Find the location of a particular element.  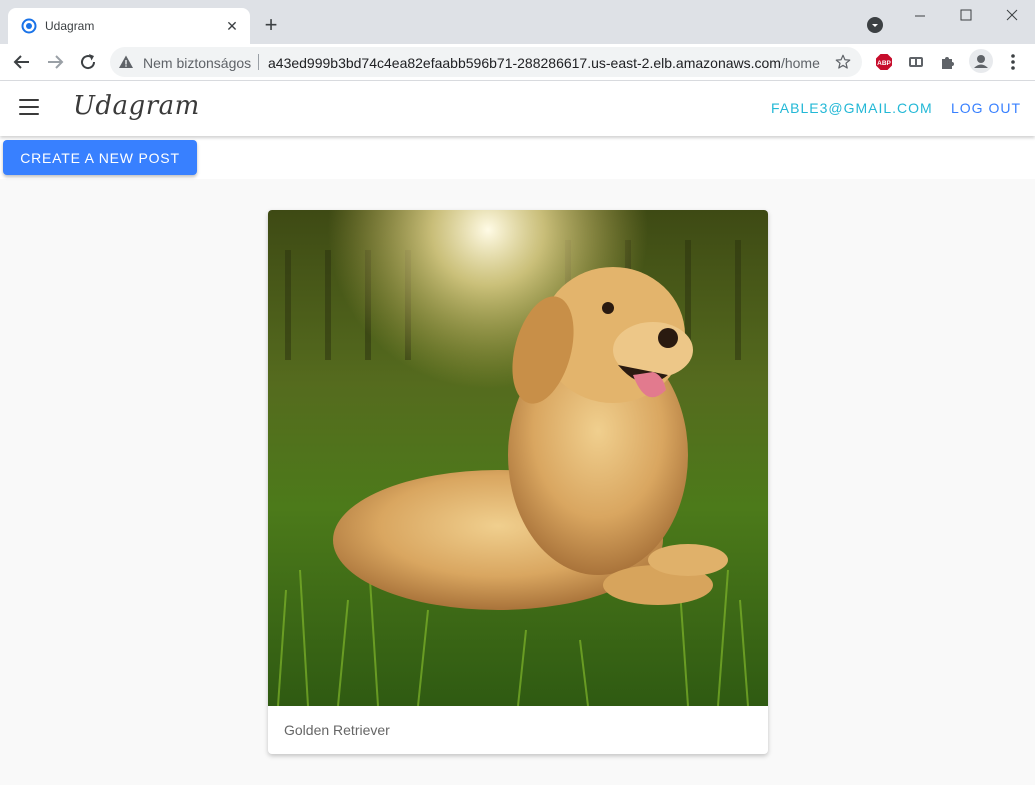

abp-icon: ABP is located at coordinates (884, 62).